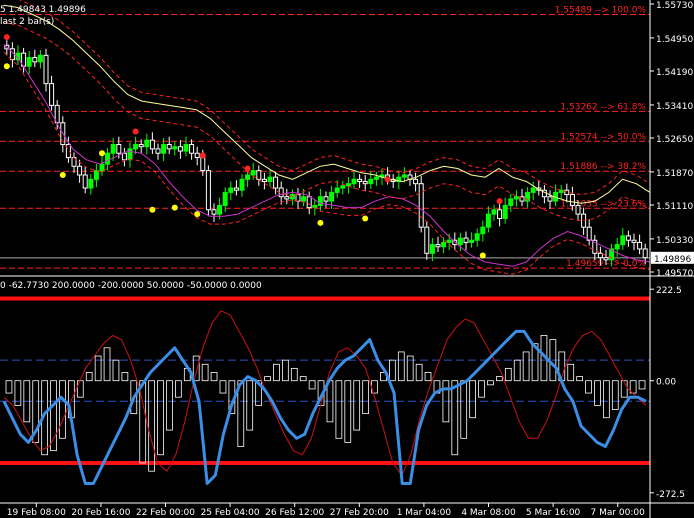  I want to click on time-tick-label: 22 Feb 00:00, so click(165, 513).